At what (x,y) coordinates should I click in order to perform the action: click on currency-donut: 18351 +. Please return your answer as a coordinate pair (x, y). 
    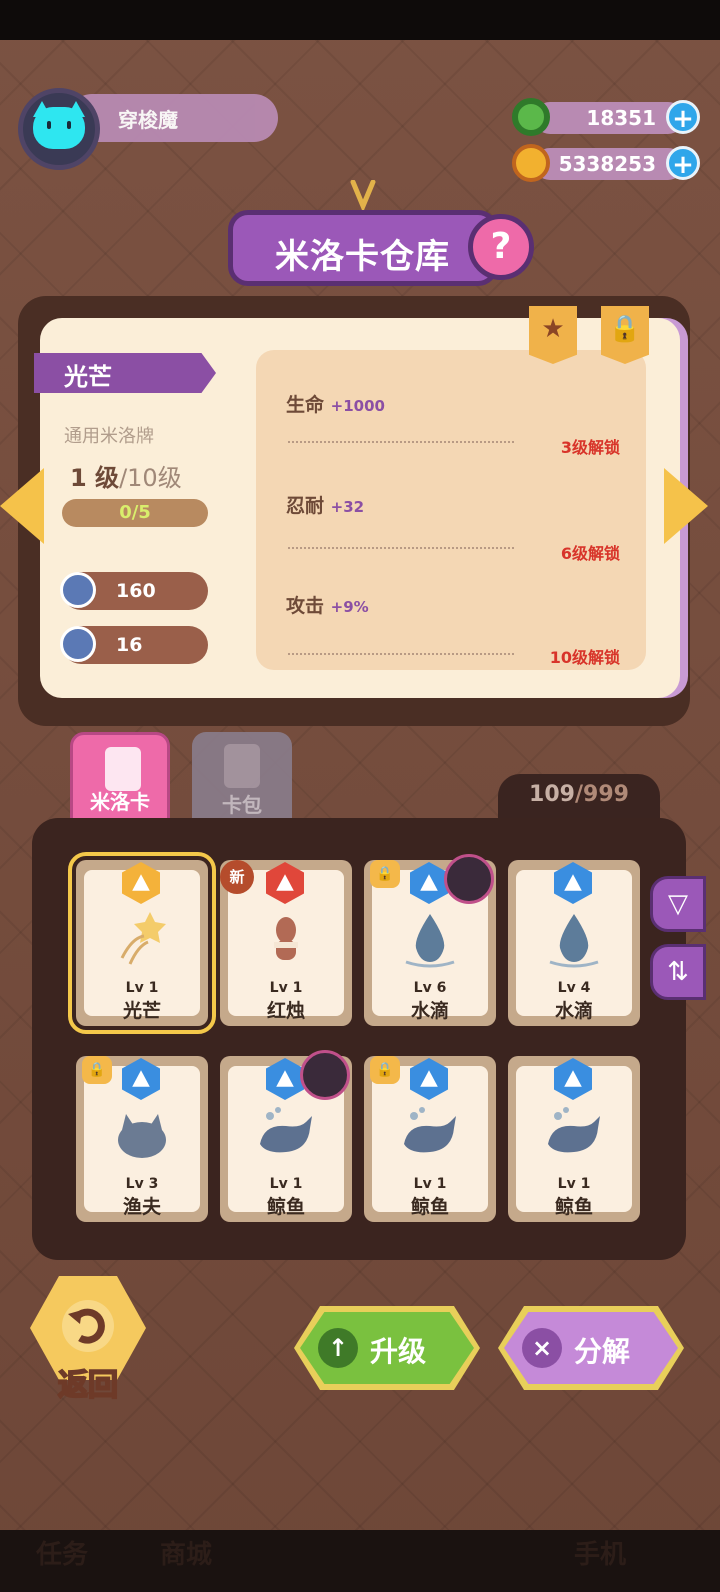
    Looking at the image, I should click on (607, 117).